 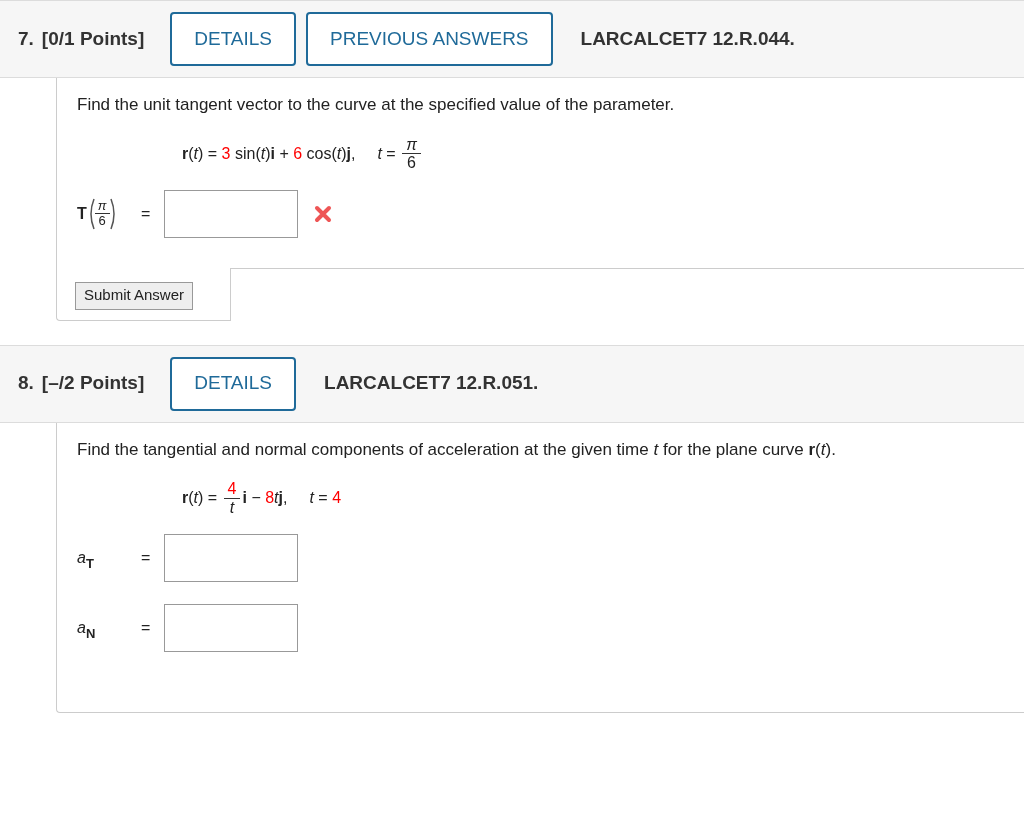 I want to click on fraction-numerator: 4, so click(x=232, y=489).